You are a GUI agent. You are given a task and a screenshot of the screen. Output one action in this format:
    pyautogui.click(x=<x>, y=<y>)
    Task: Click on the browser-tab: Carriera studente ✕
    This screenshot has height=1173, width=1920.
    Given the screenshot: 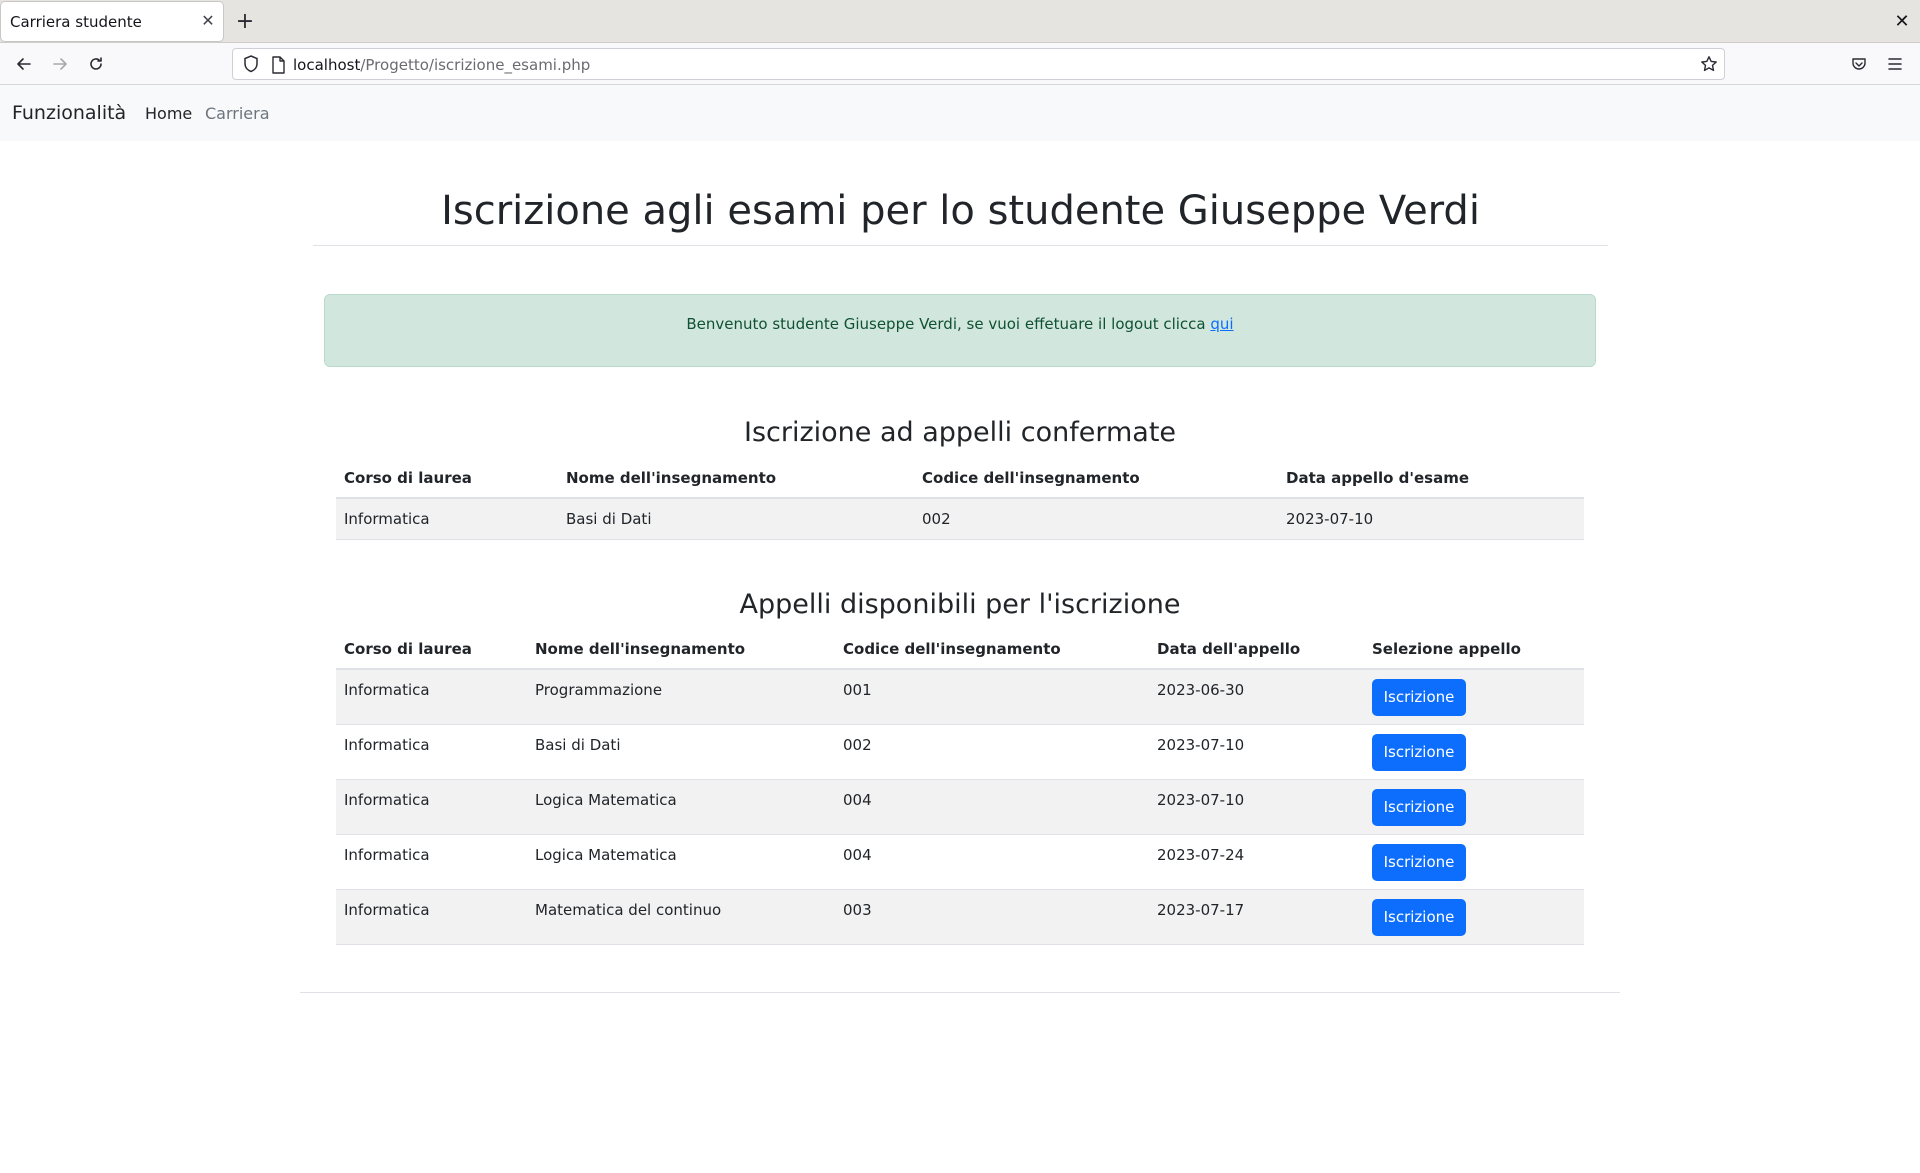 What is the action you would take?
    pyautogui.click(x=112, y=21)
    